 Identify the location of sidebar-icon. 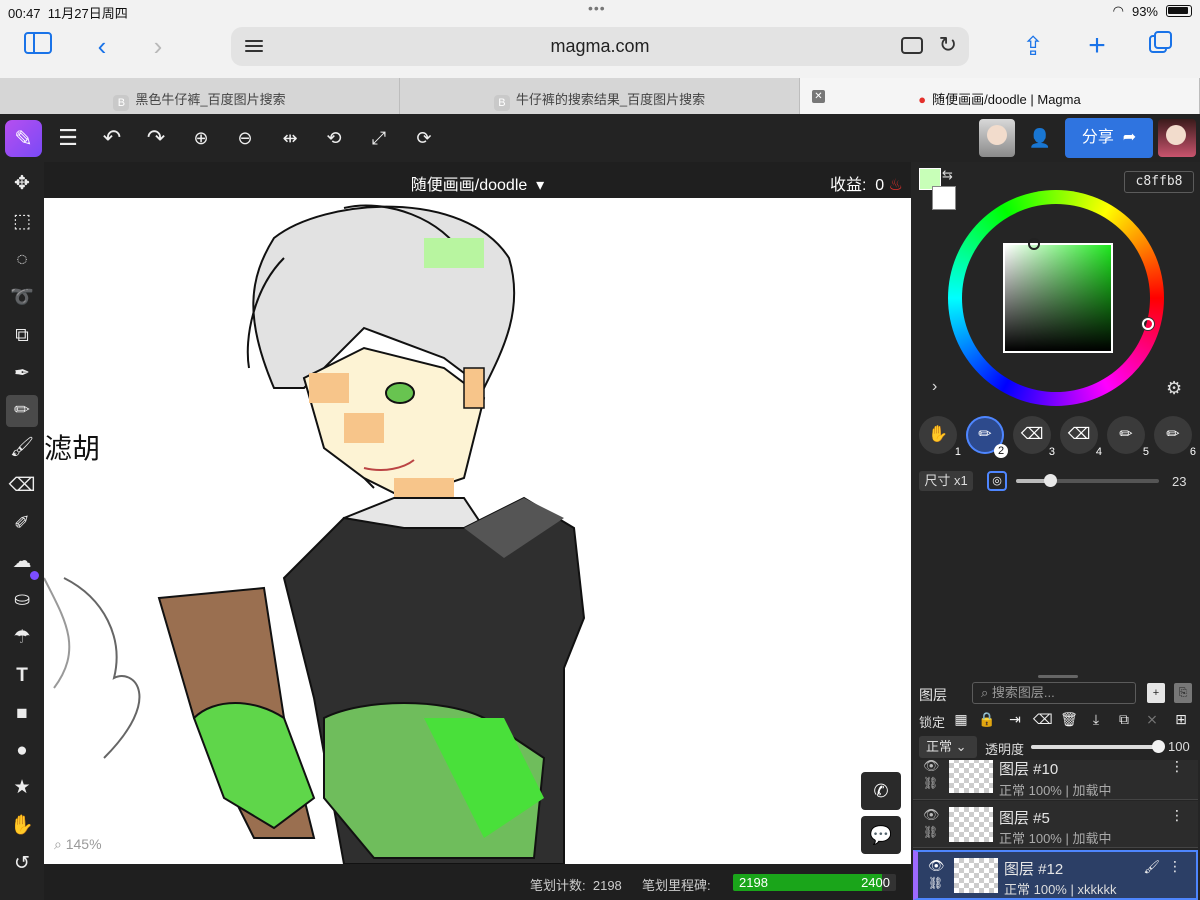
(38, 46).